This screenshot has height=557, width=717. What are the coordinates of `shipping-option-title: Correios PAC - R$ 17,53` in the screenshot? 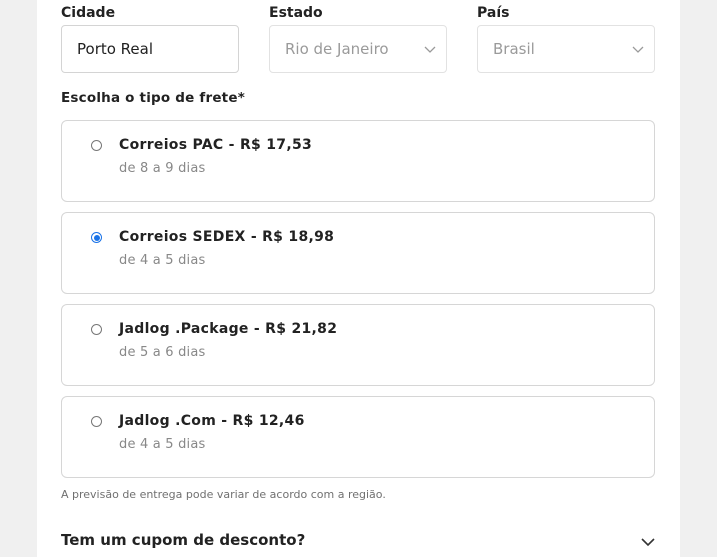 It's located at (216, 145).